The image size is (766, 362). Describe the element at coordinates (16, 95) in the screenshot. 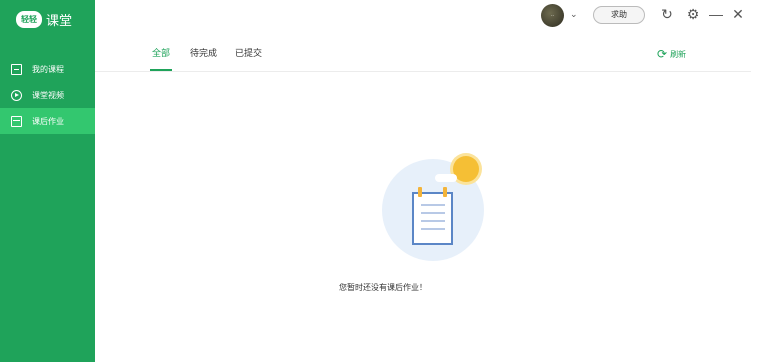

I see `play-icon` at that location.